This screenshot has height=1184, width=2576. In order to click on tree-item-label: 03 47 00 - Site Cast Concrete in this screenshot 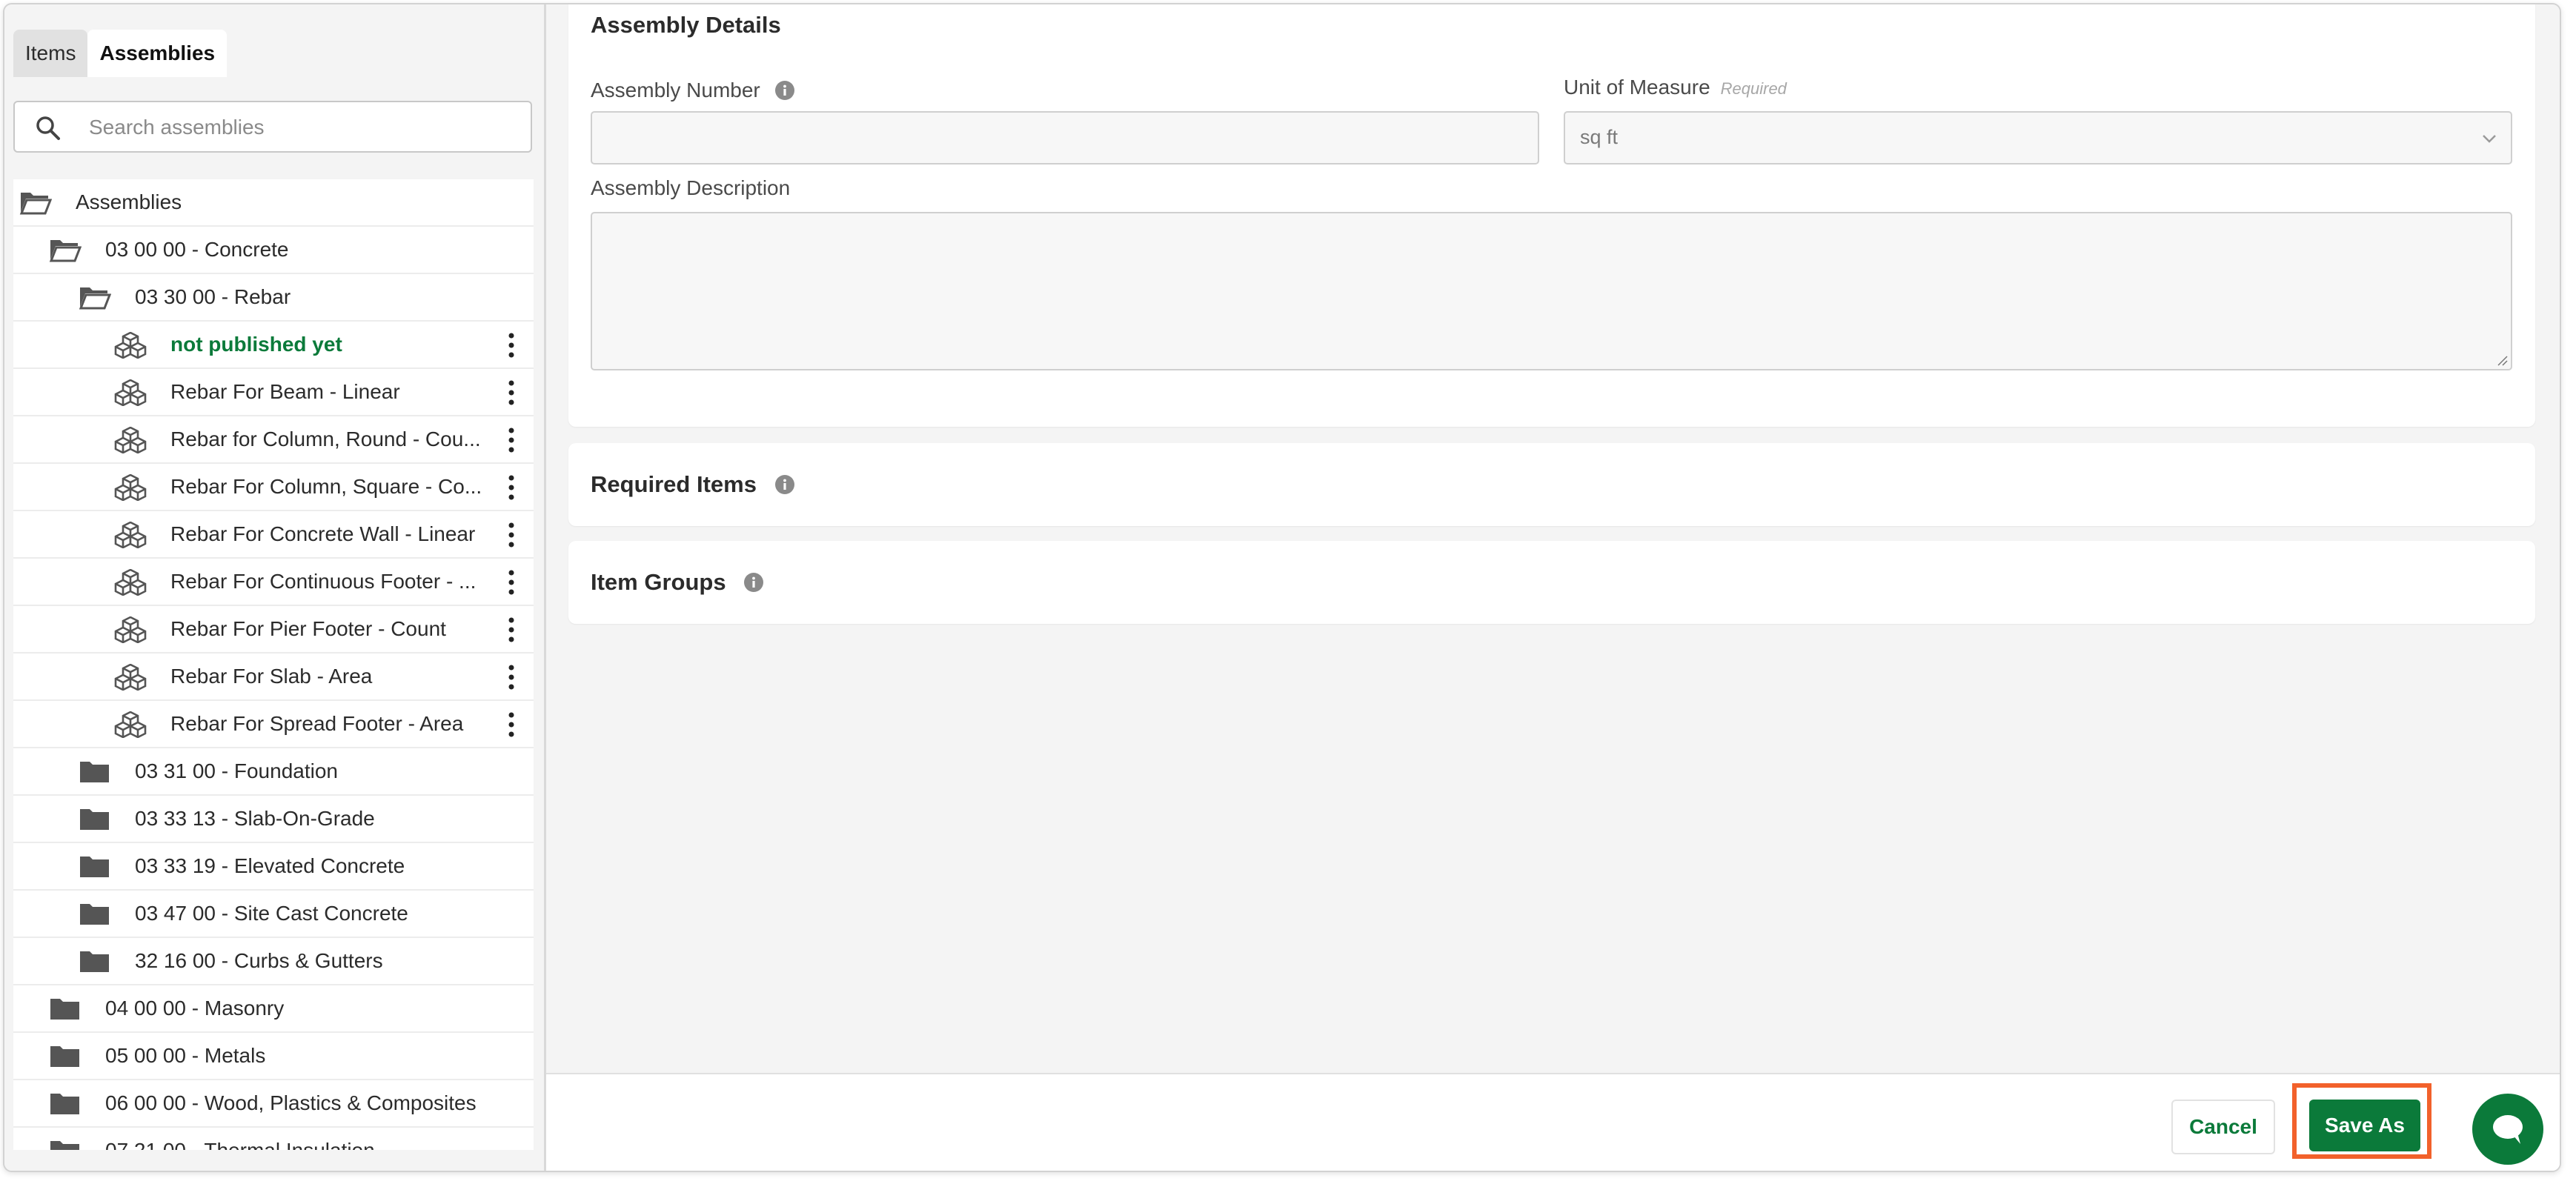, I will do `click(271, 913)`.